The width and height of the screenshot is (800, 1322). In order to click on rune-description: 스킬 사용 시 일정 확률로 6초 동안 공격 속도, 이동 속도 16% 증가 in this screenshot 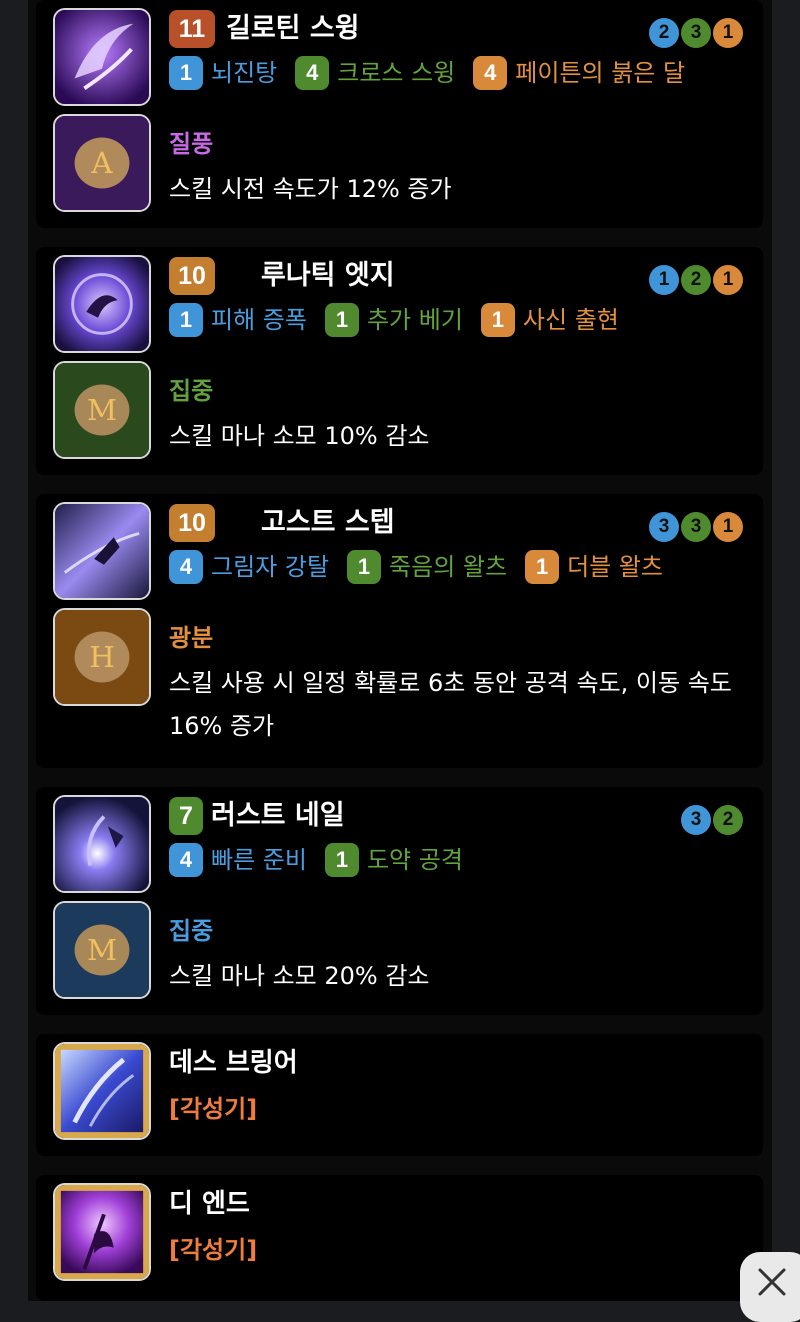, I will do `click(464, 705)`.